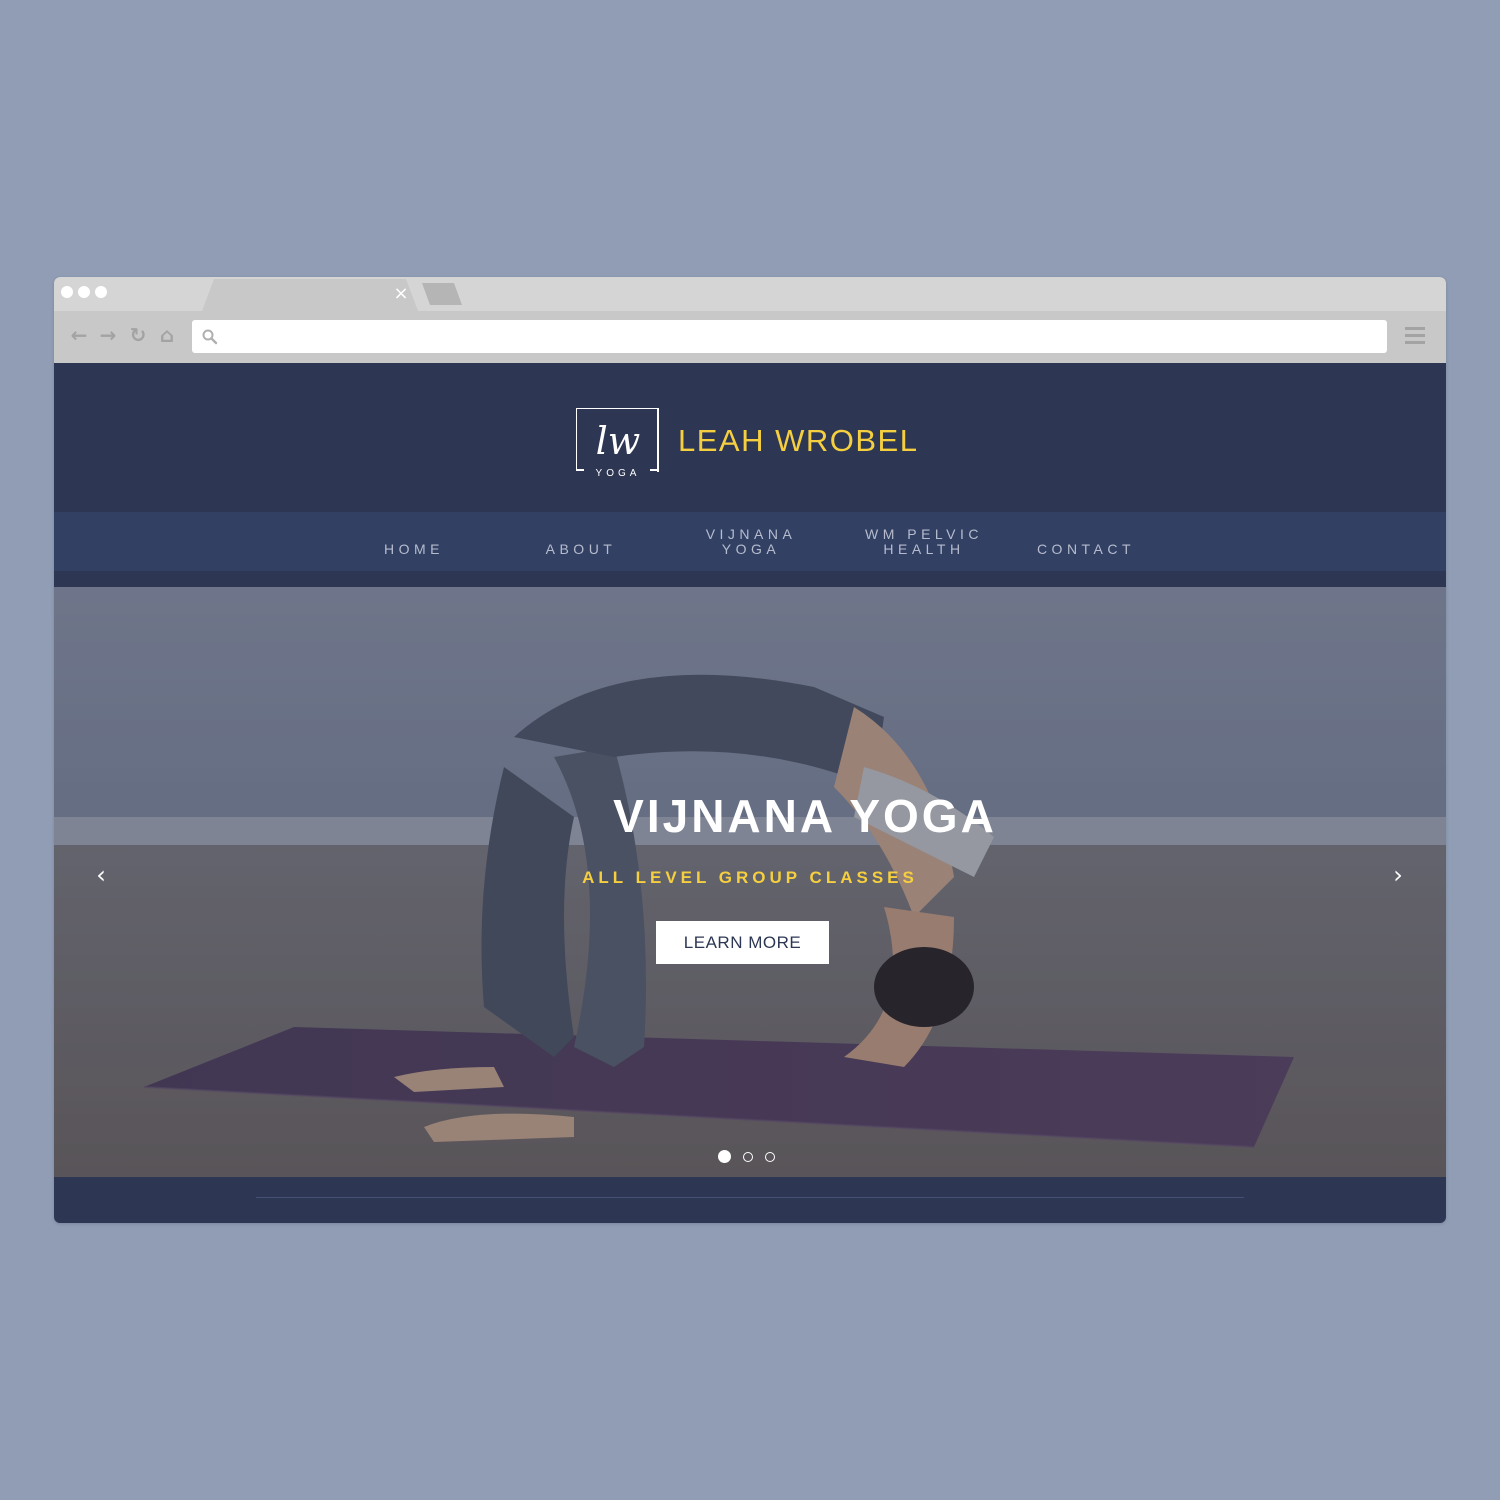  What do you see at coordinates (751, 534) in the screenshot?
I see `nav-vijnana-line1: VIJNANA` at bounding box center [751, 534].